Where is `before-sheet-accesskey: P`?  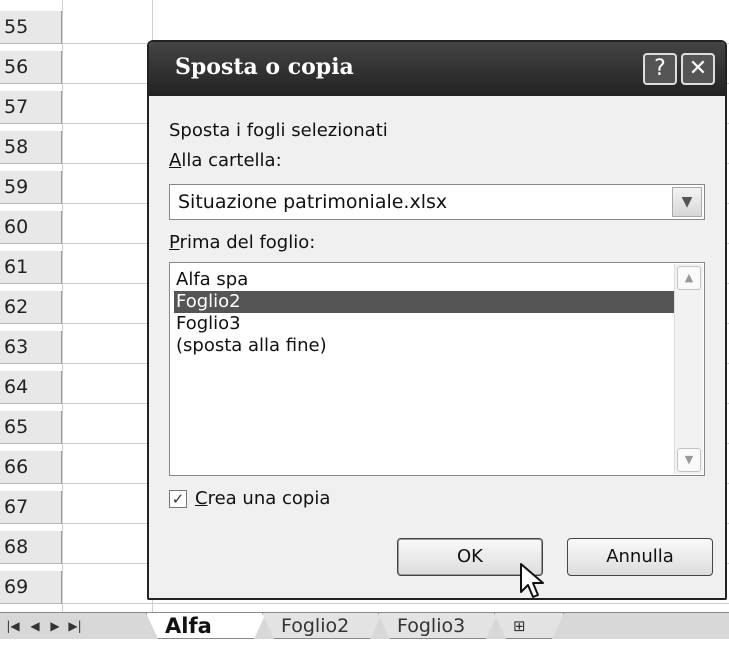
before-sheet-accesskey: P is located at coordinates (174, 242).